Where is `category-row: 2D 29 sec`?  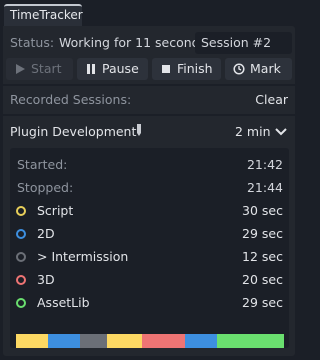 category-row: 2D 29 sec is located at coordinates (149, 234).